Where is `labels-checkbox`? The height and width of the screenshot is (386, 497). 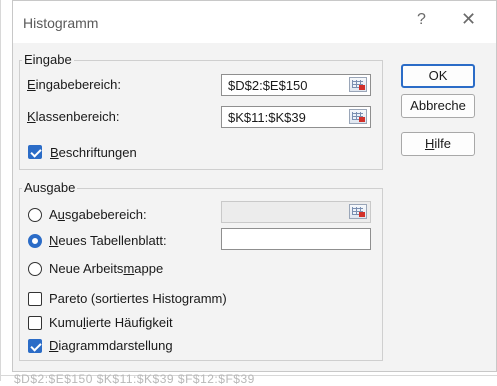 labels-checkbox is located at coordinates (35, 152).